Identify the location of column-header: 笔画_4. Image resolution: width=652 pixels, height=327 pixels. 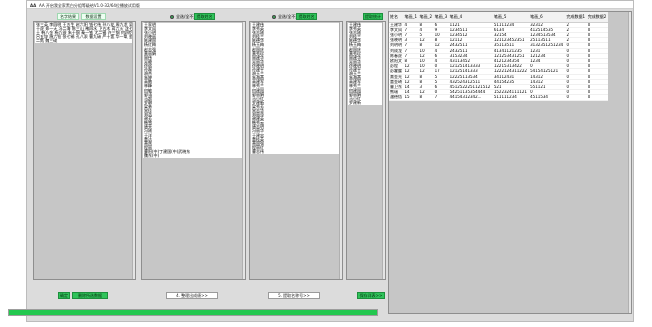
(470, 17).